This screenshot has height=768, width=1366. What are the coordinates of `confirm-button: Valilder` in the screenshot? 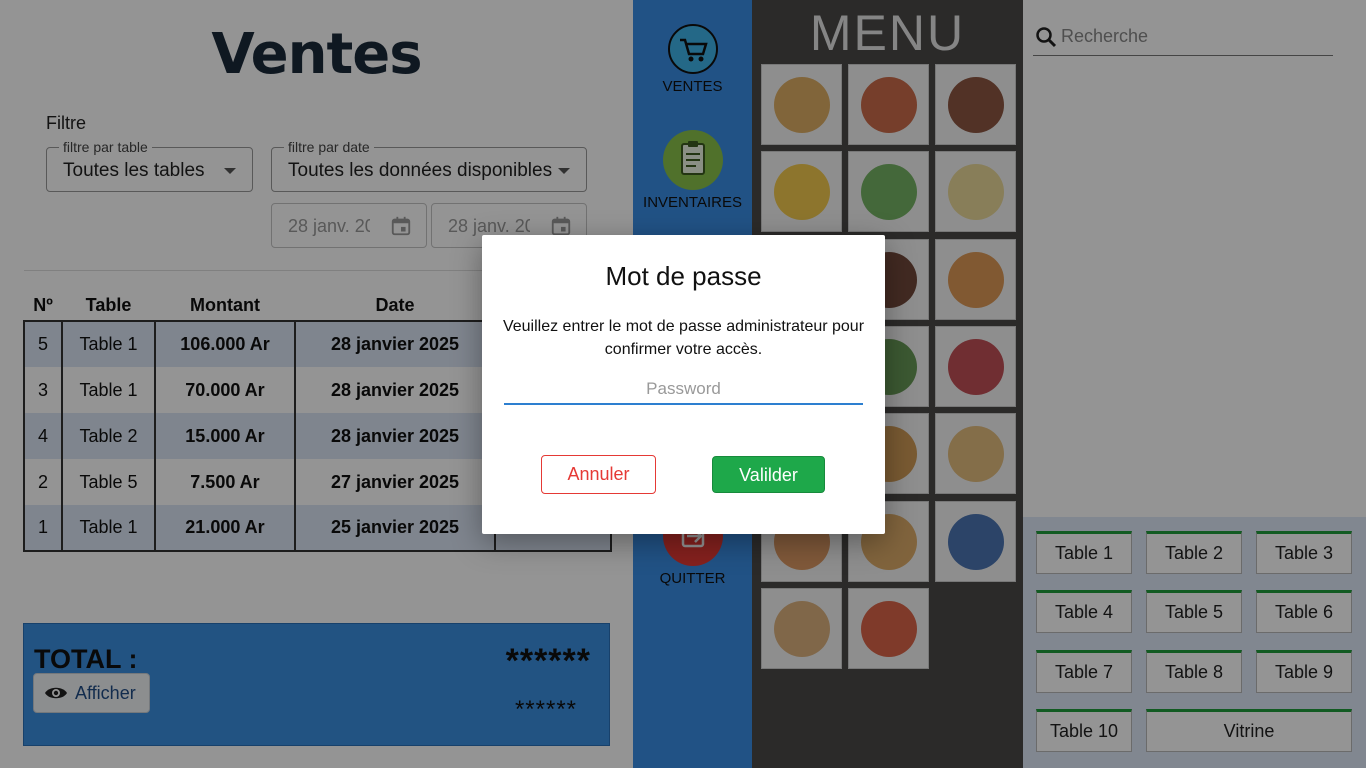 It's located at (768, 474).